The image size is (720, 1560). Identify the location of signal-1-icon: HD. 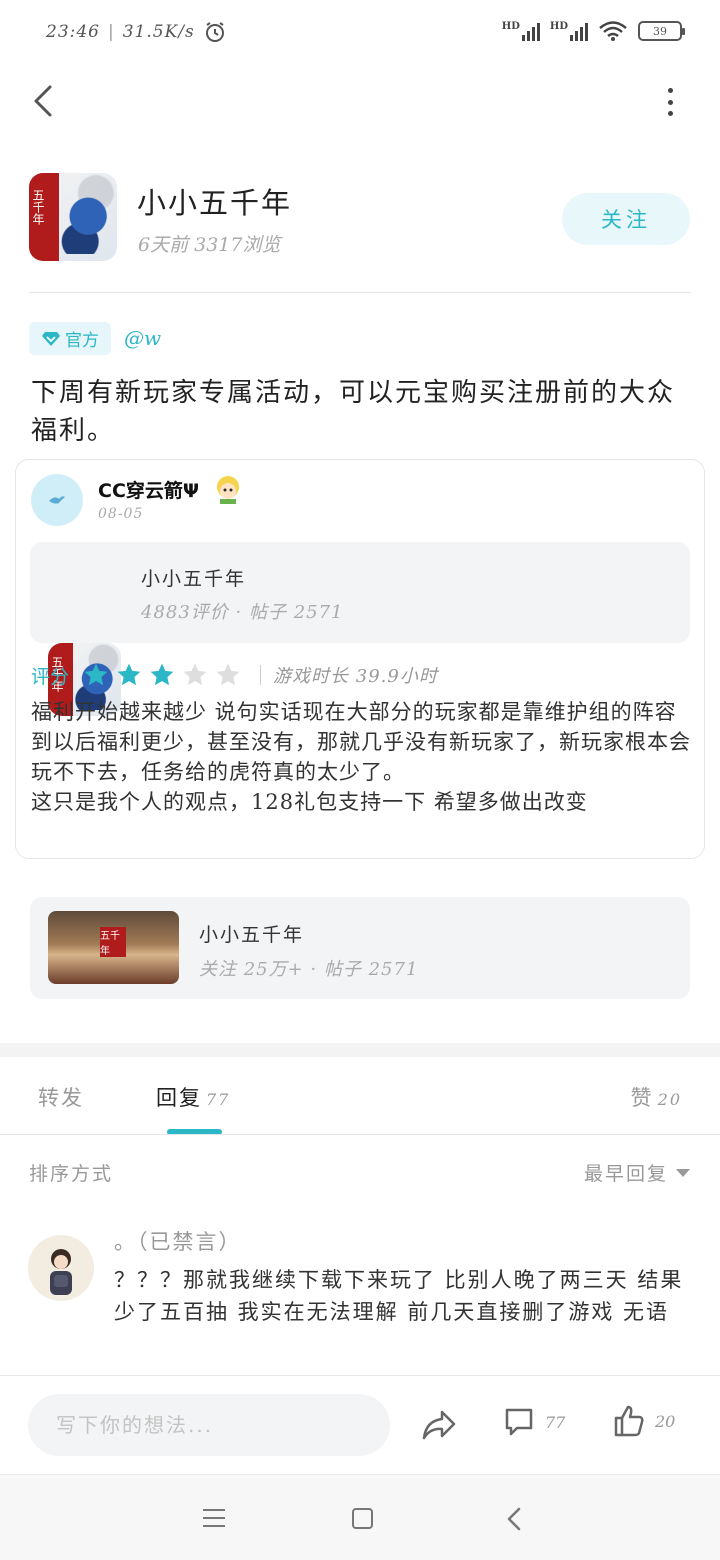
(521, 31).